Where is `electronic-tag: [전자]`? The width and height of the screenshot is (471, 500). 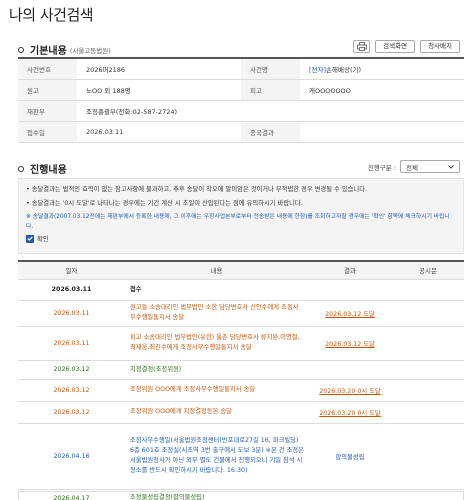
electronic-tag: [전자] is located at coordinates (318, 69).